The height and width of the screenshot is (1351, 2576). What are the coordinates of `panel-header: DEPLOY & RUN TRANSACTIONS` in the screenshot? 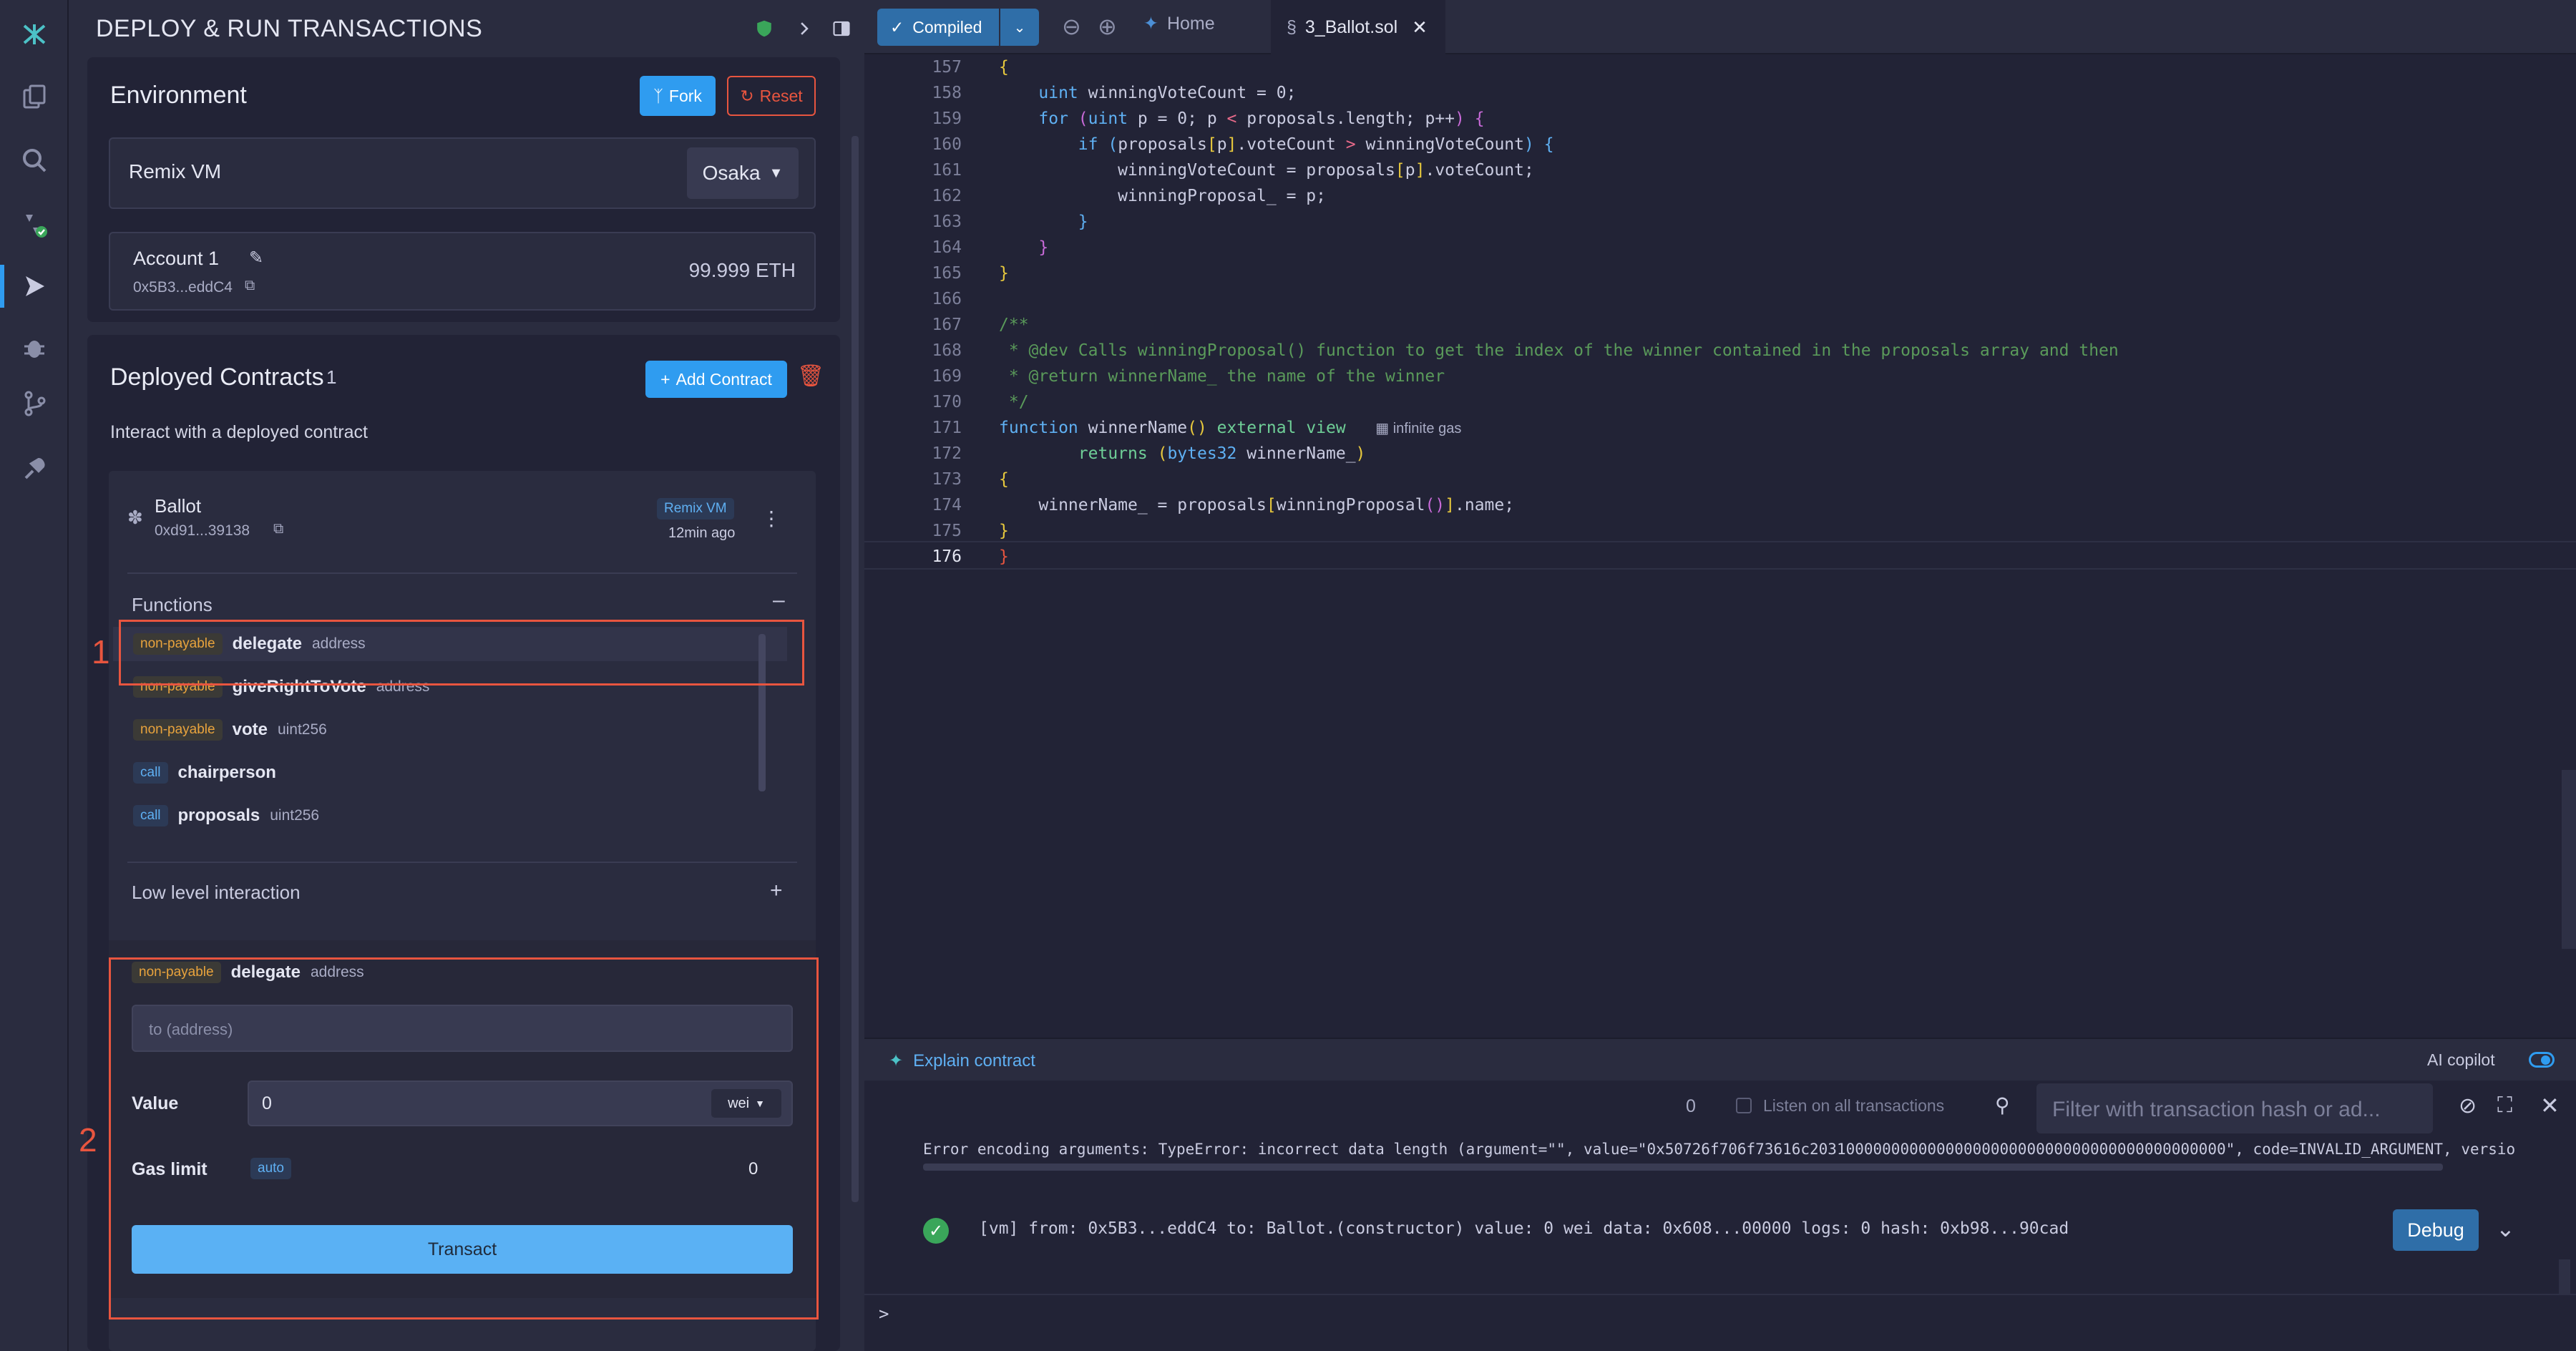 It's located at (466, 28).